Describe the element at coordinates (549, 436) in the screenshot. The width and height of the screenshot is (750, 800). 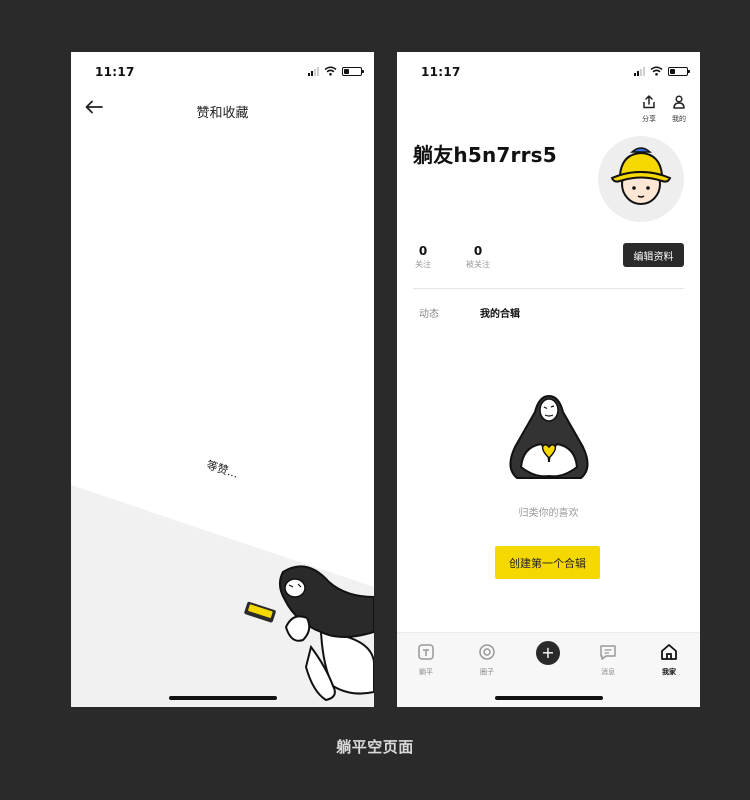
I see `penguin-heart-illustration` at that location.